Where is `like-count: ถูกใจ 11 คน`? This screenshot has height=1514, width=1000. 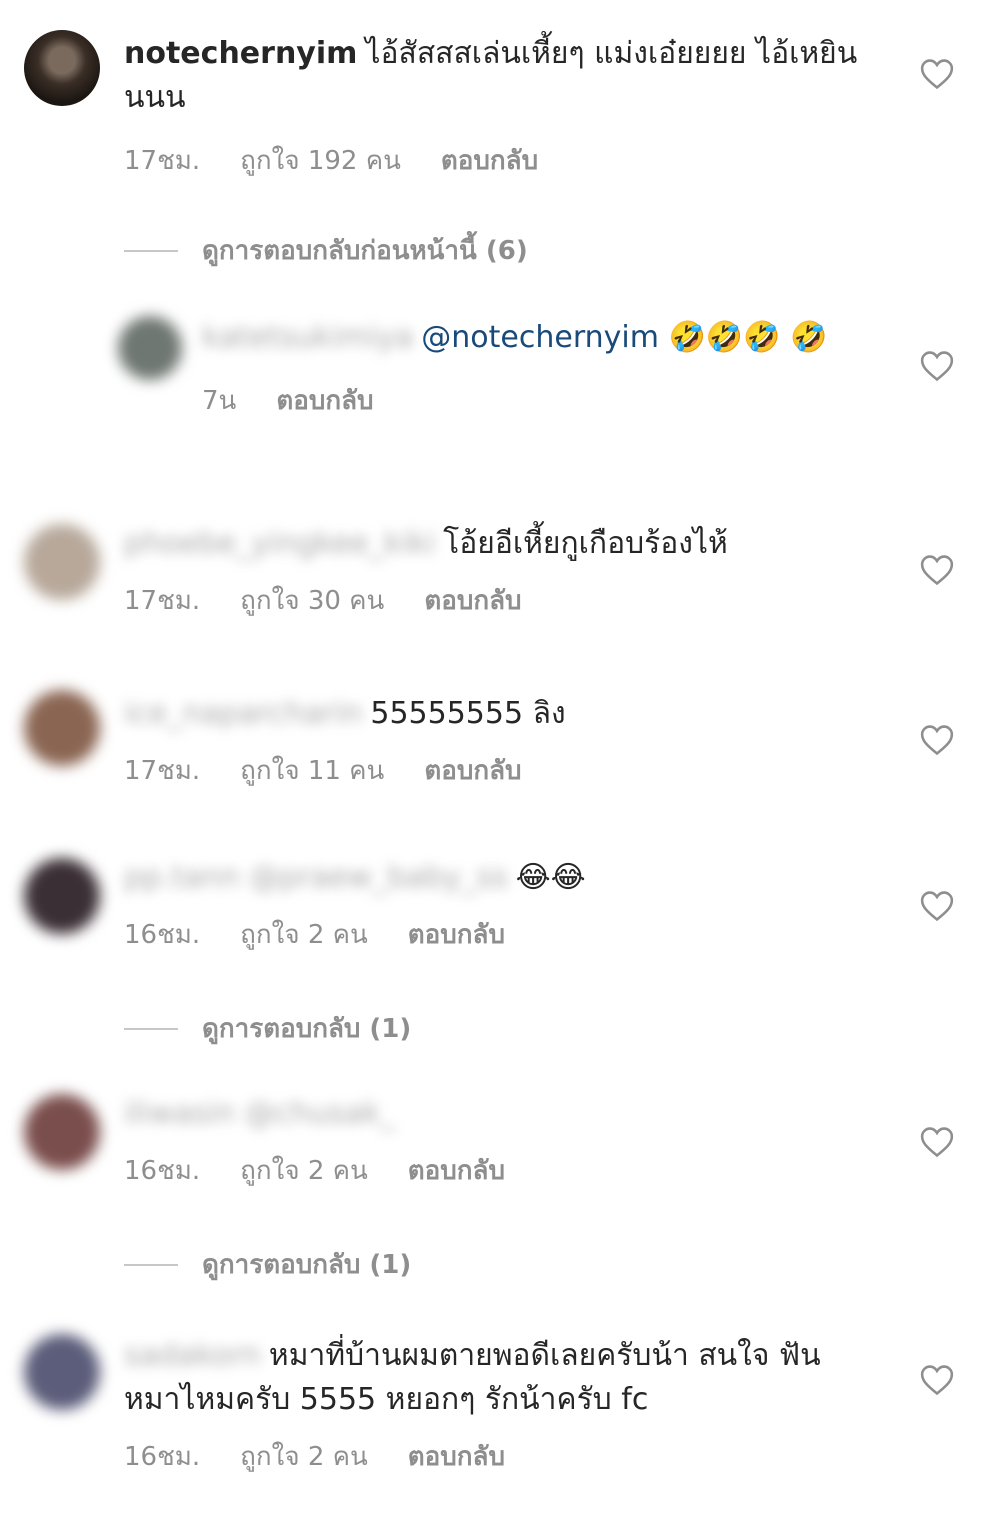 like-count: ถูกใจ 11 คน is located at coordinates (312, 770).